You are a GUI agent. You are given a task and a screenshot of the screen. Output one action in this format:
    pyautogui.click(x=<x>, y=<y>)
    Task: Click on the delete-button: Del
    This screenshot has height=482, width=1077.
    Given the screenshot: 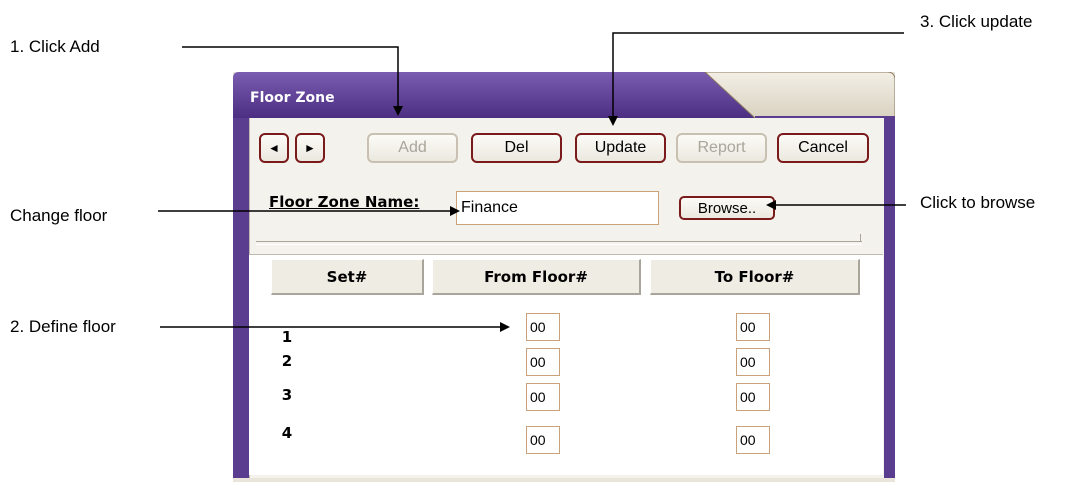 What is the action you would take?
    pyautogui.click(x=516, y=148)
    